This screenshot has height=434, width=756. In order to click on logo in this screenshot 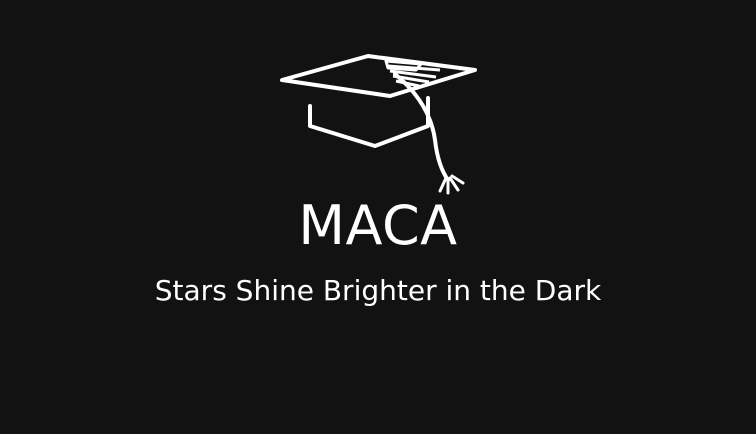, I will do `click(380, 122)`.